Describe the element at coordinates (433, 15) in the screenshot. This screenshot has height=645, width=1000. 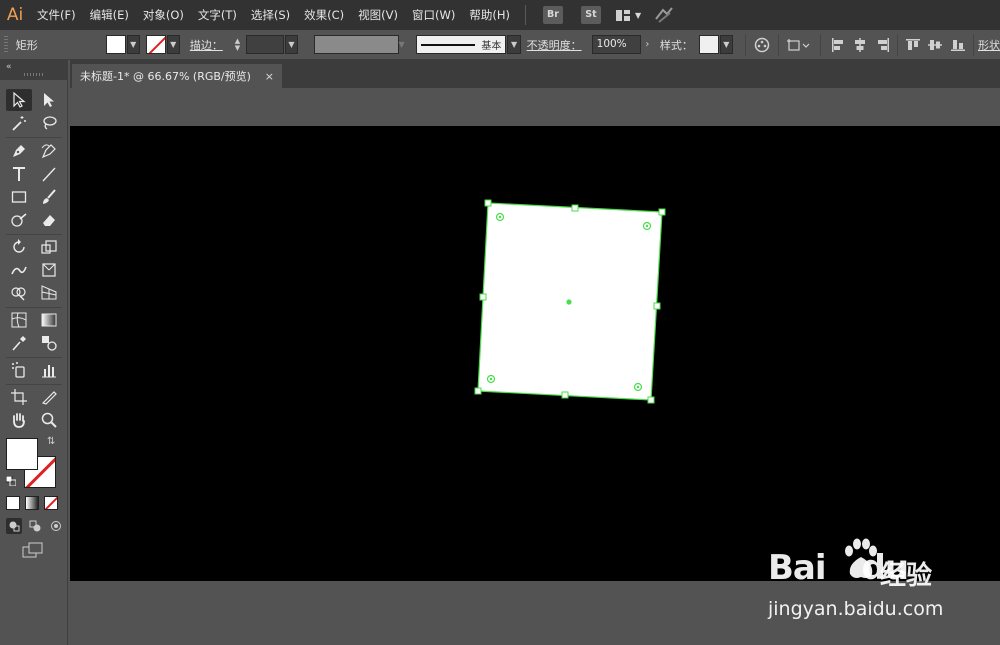
I see `menu-window: 窗口(W)` at that location.